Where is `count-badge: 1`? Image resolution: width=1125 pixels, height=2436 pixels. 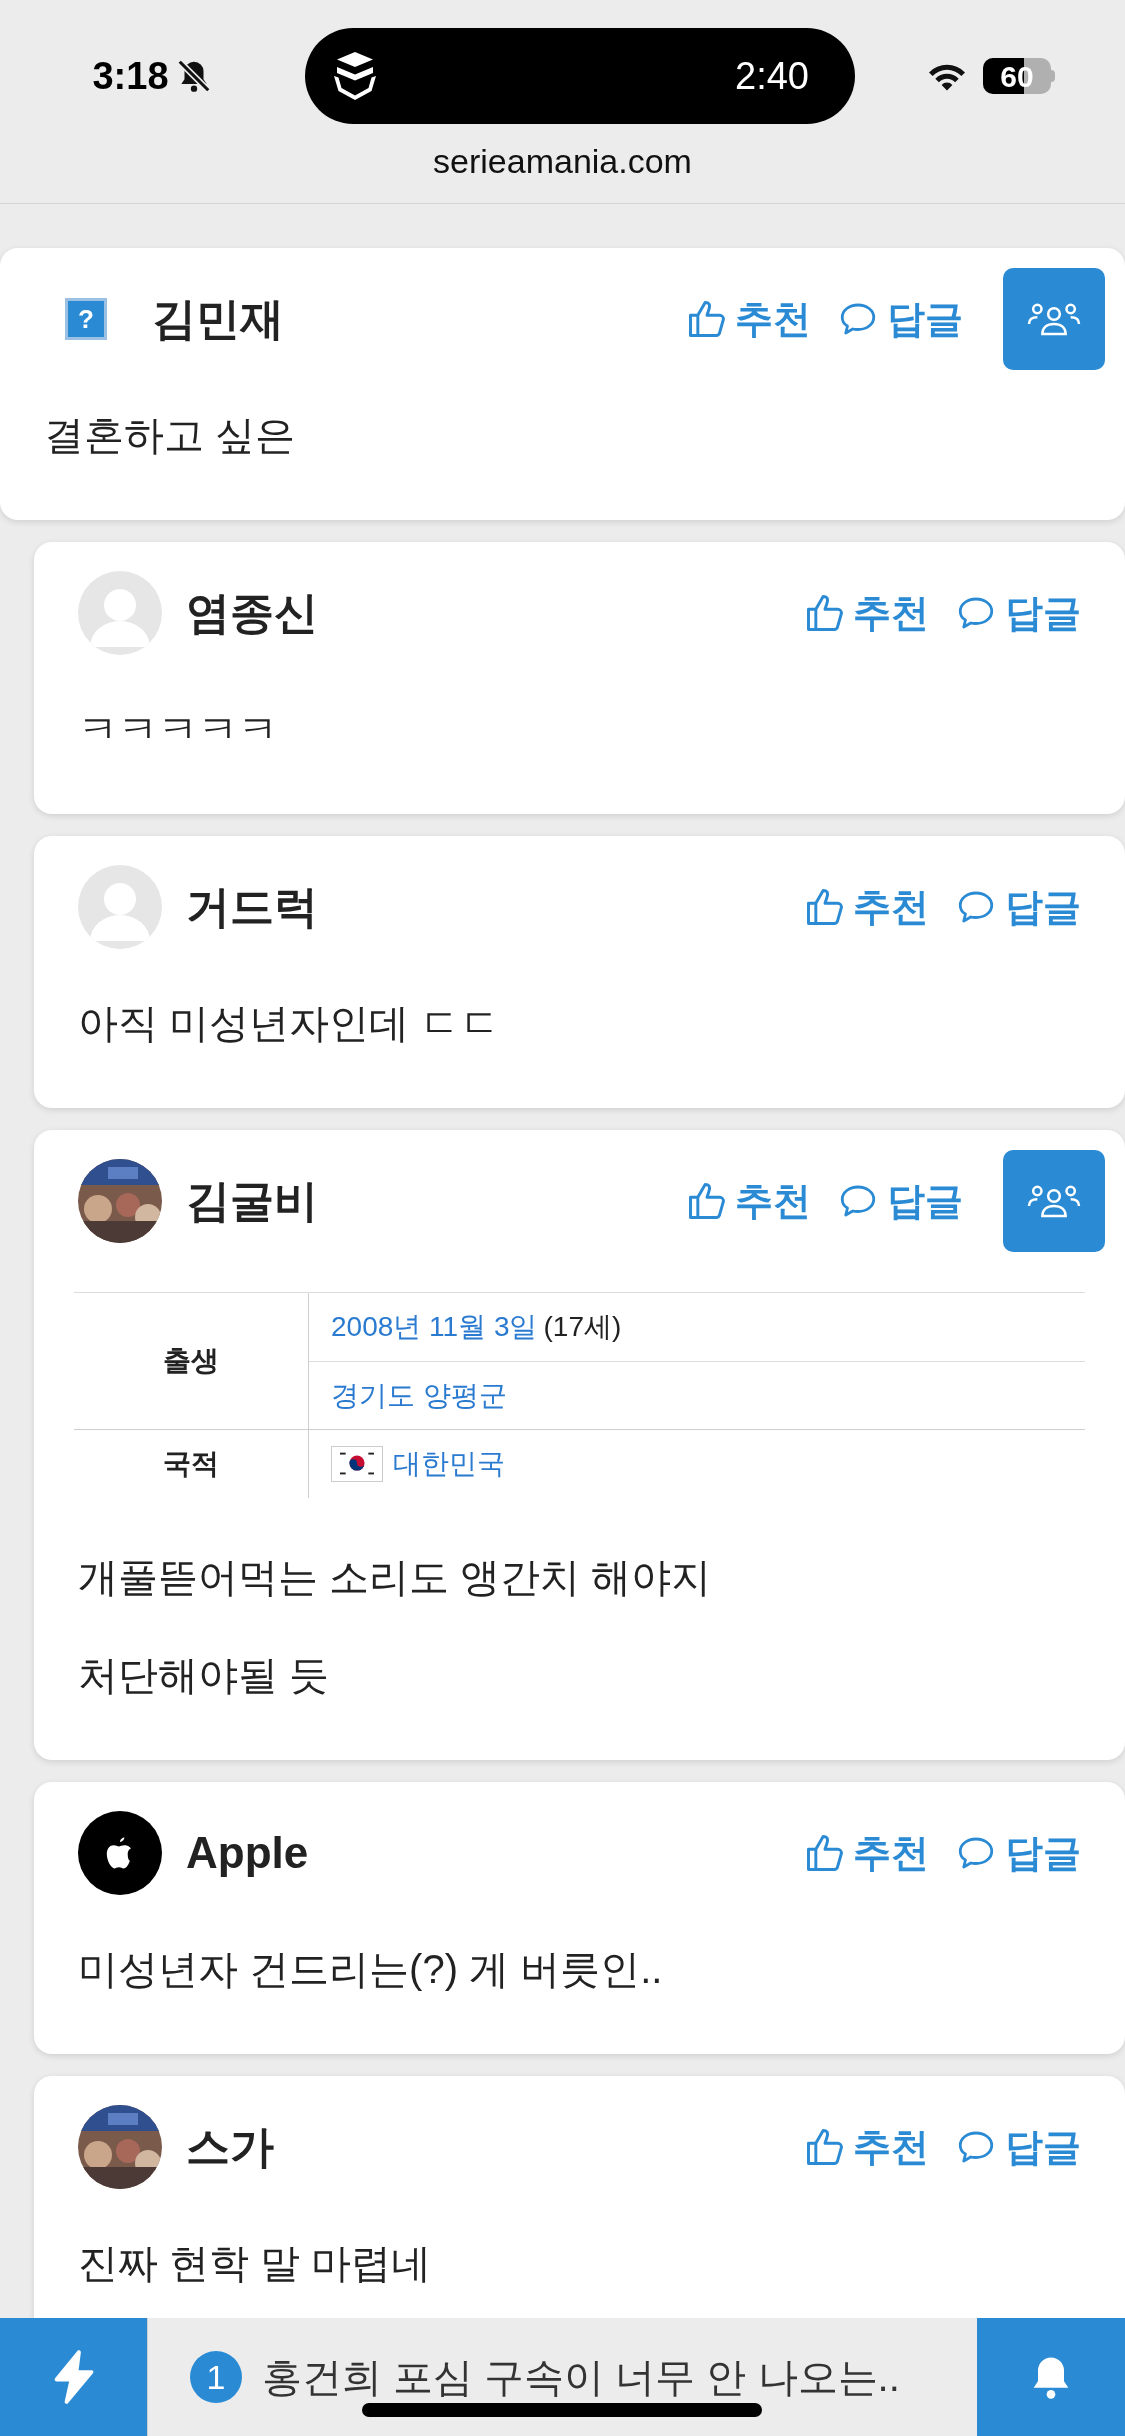 count-badge: 1 is located at coordinates (216, 2377).